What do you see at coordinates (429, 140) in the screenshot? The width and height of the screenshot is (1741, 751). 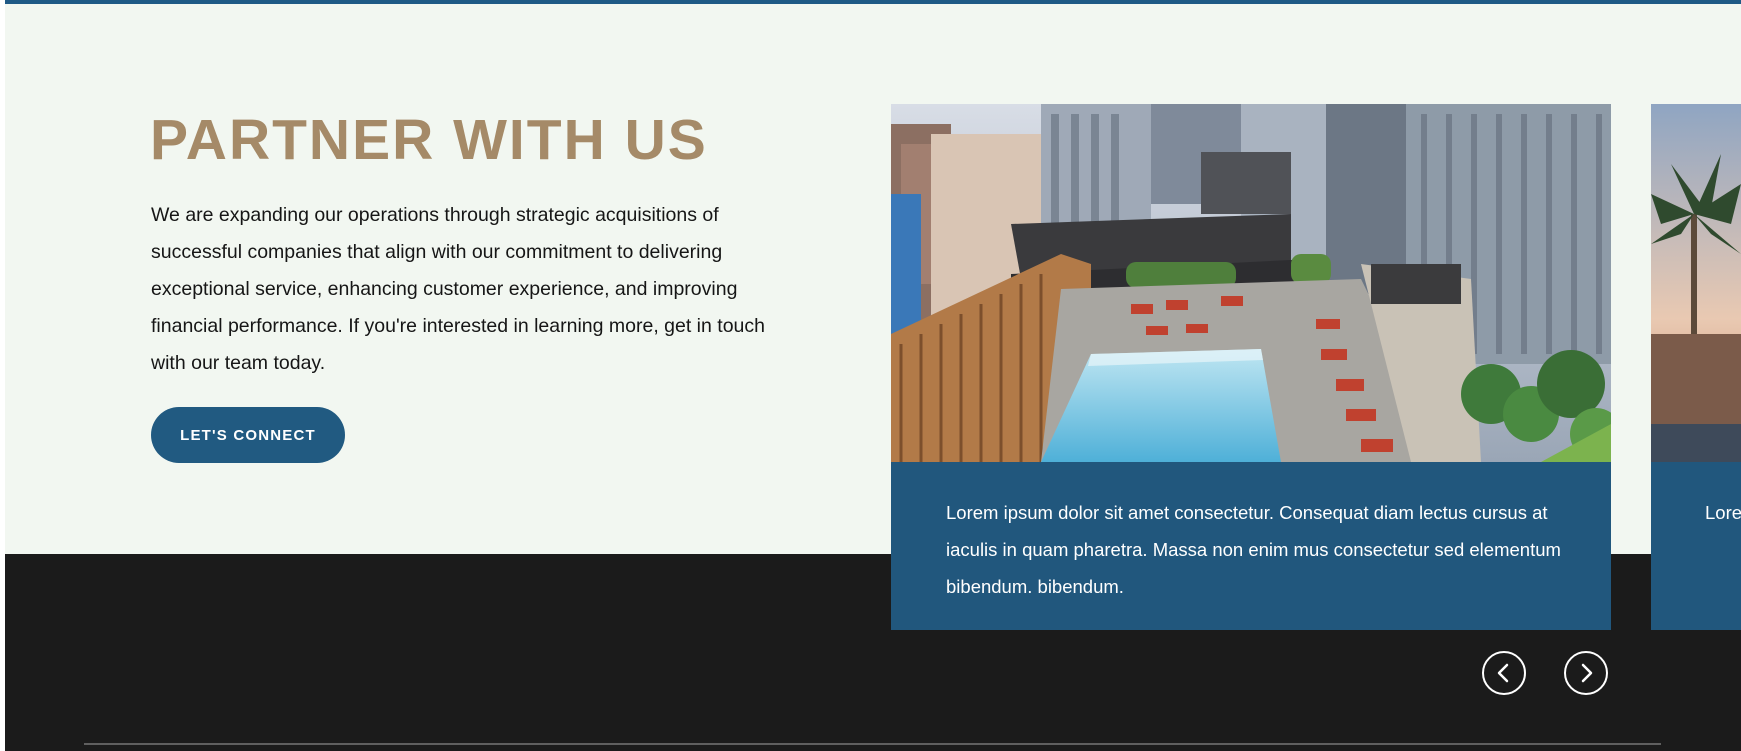 I see `page-title: PARTNER WITH US` at bounding box center [429, 140].